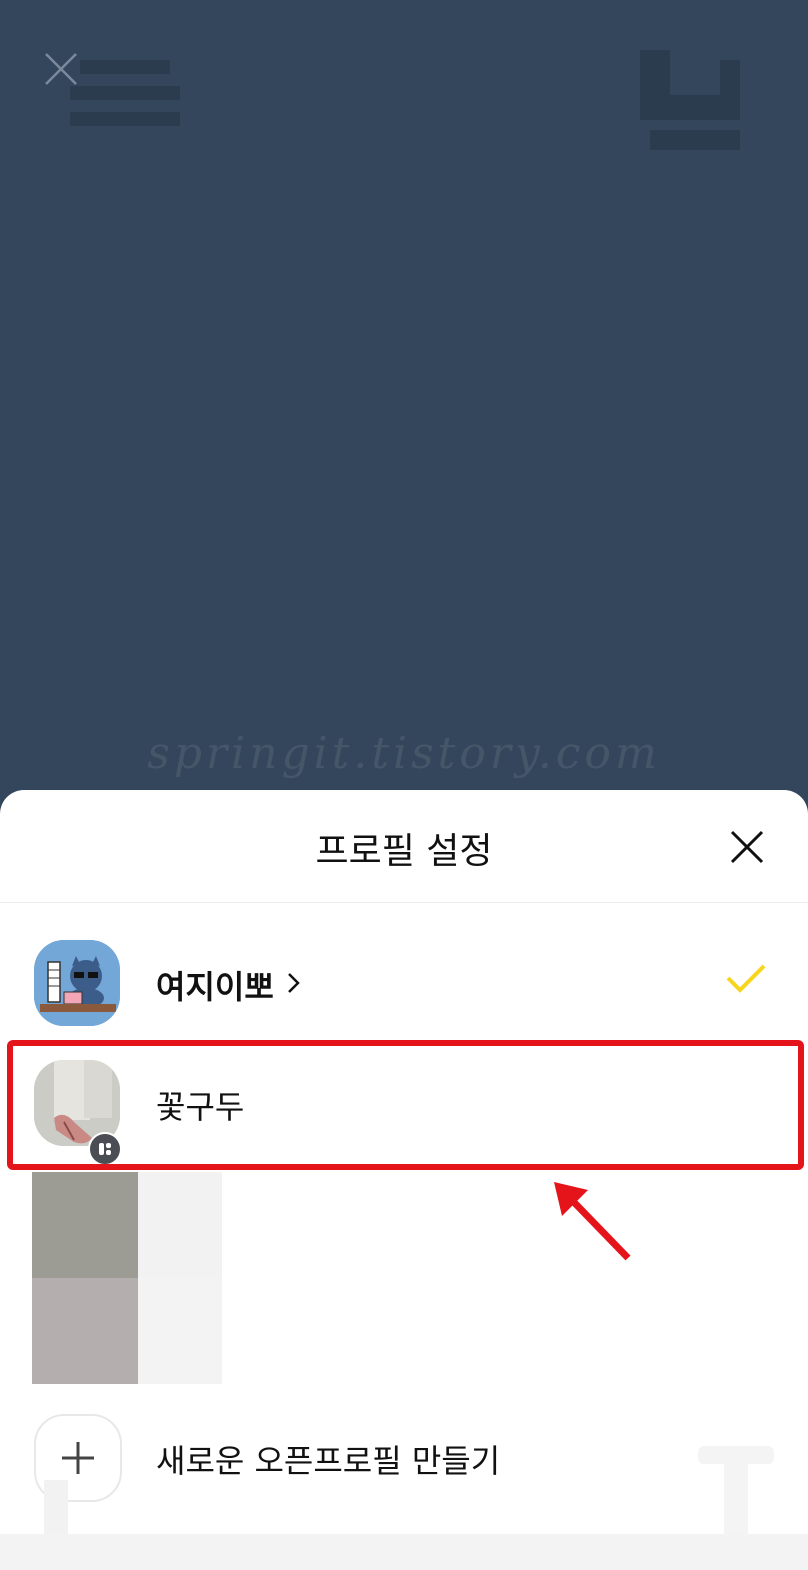  What do you see at coordinates (404, 851) in the screenshot?
I see `sheet-title: 프로필 설정` at bounding box center [404, 851].